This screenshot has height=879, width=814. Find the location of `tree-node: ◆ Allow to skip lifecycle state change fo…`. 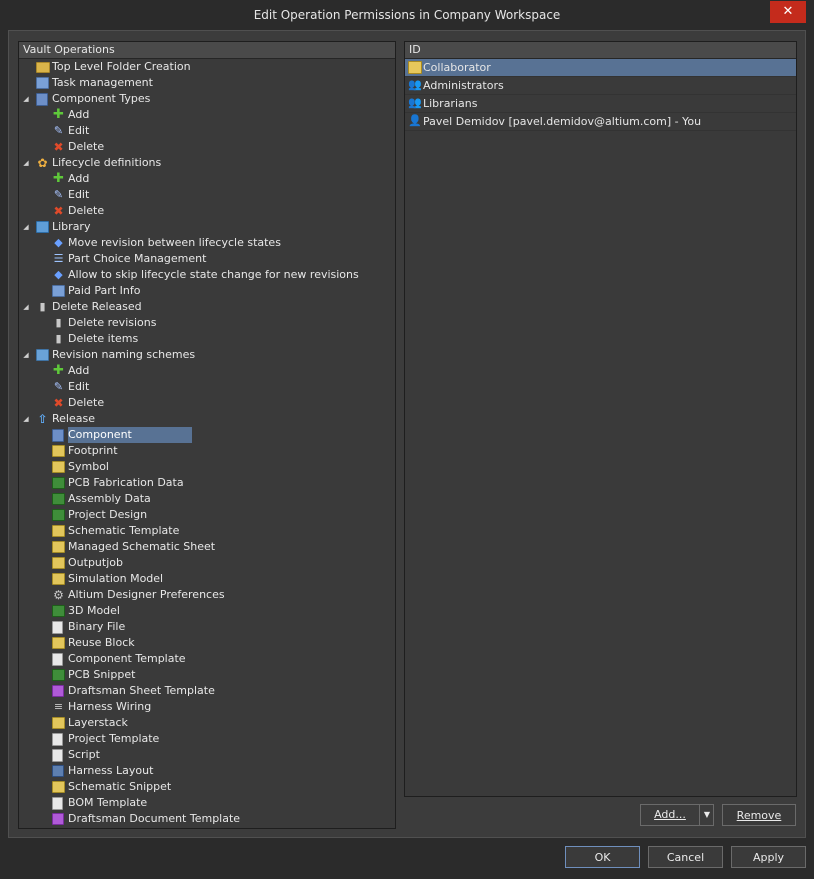

tree-node: ◆ Allow to skip lifecycle state change fo… is located at coordinates (207, 275).